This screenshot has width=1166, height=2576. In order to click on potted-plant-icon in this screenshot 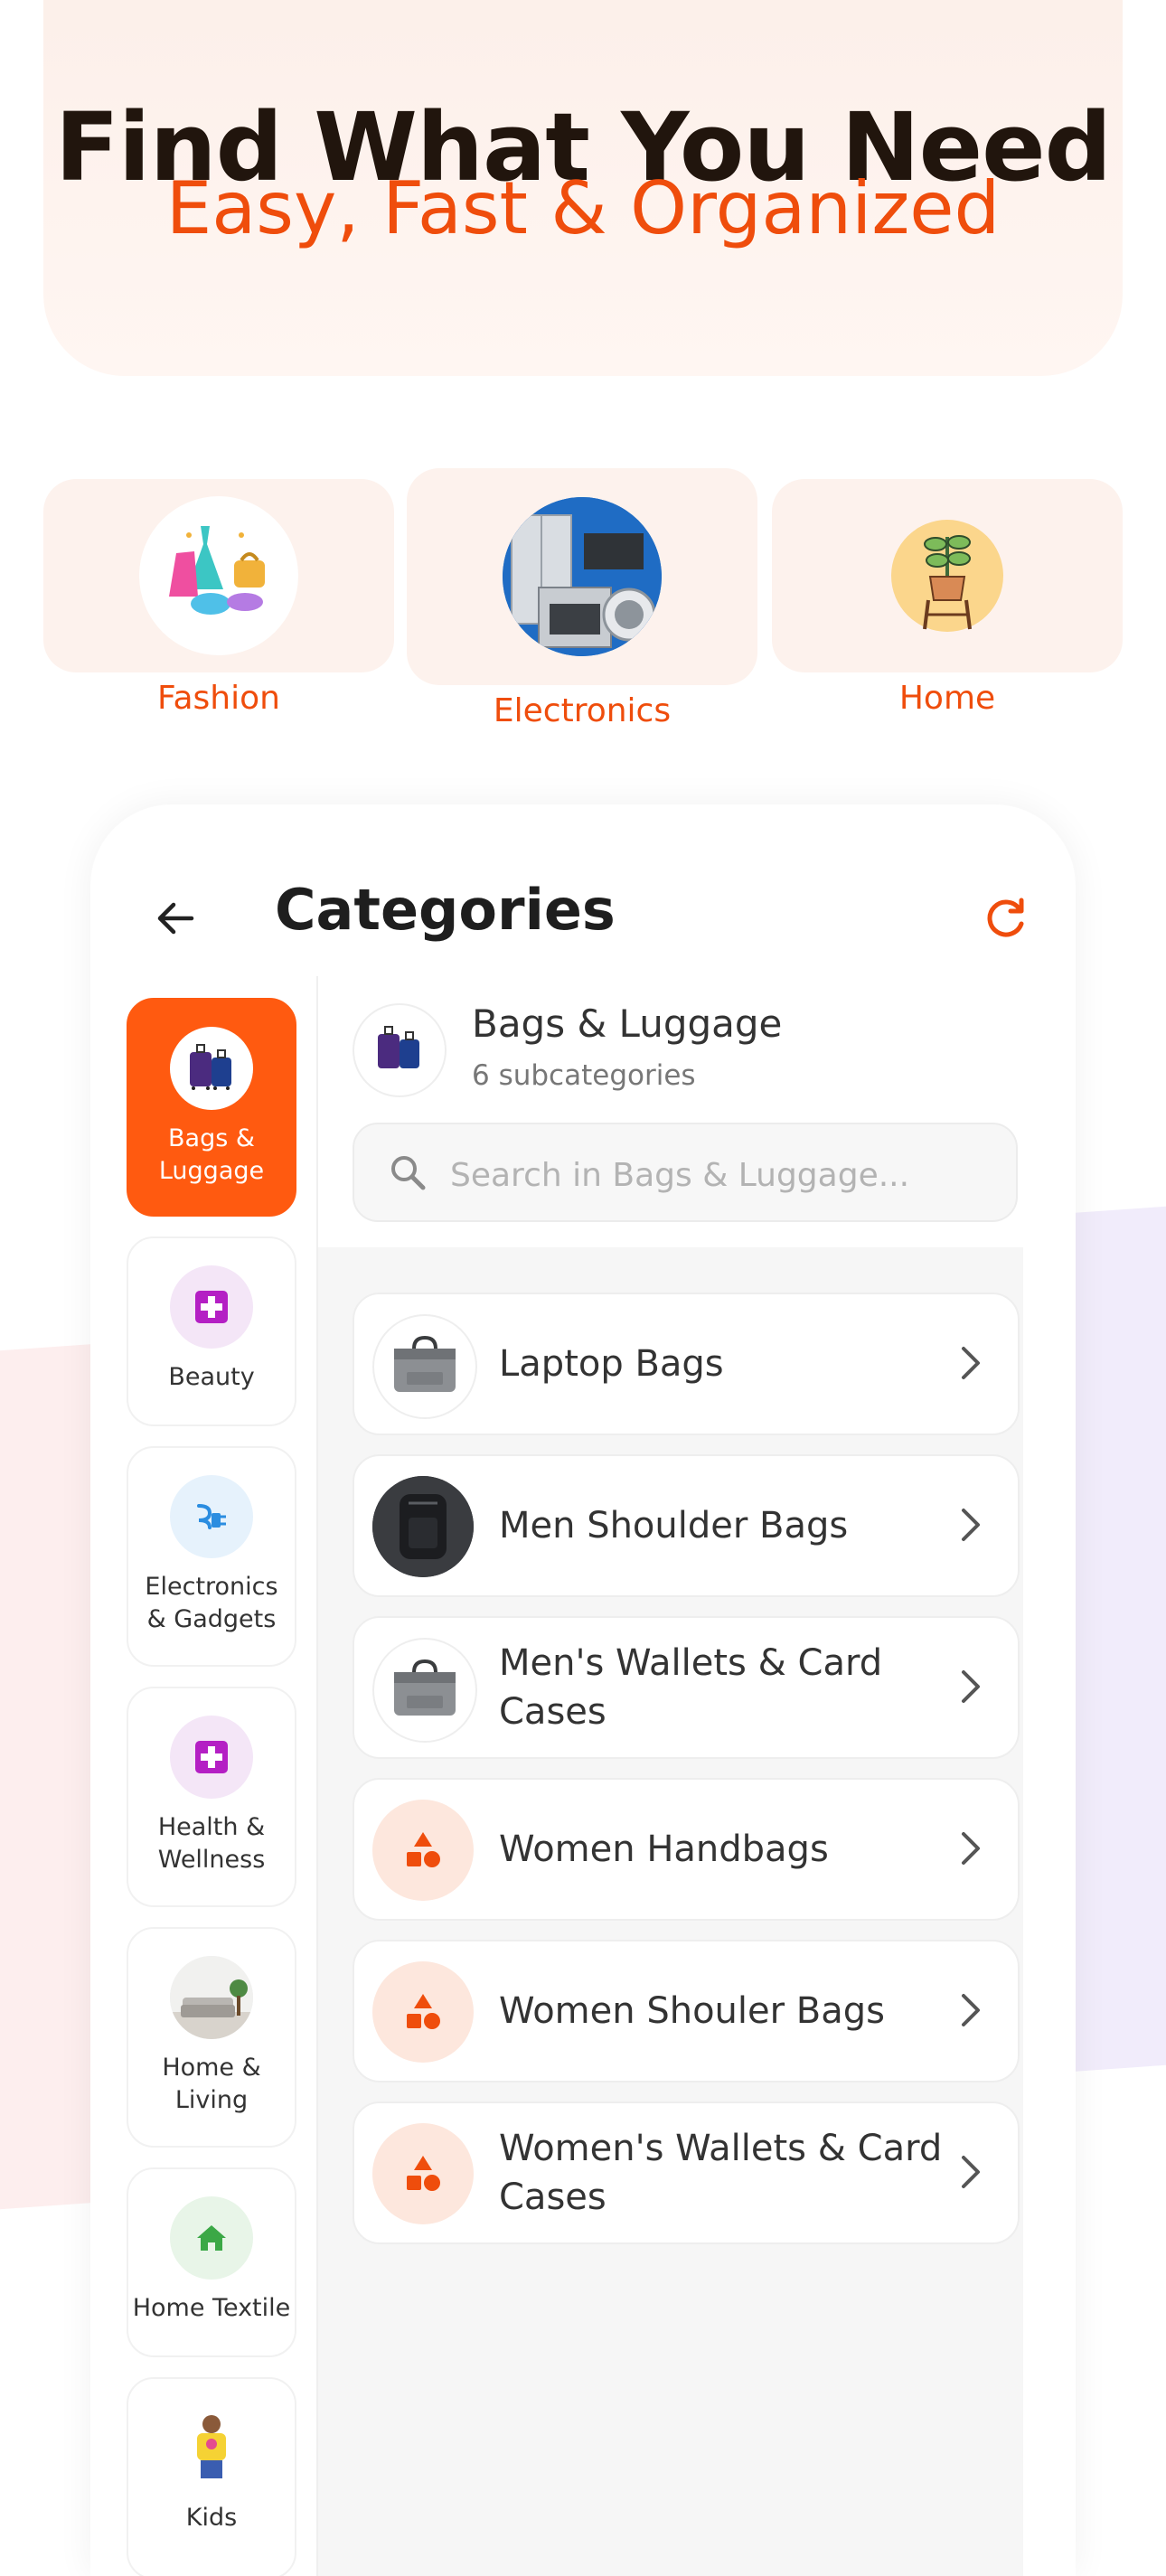, I will do `click(948, 576)`.